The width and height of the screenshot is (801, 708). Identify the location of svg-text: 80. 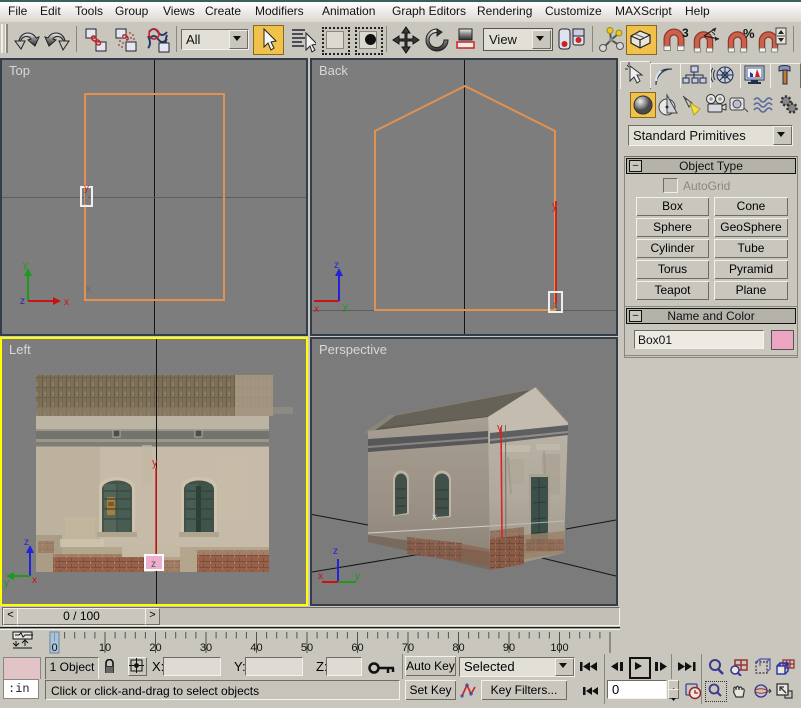
(458, 648).